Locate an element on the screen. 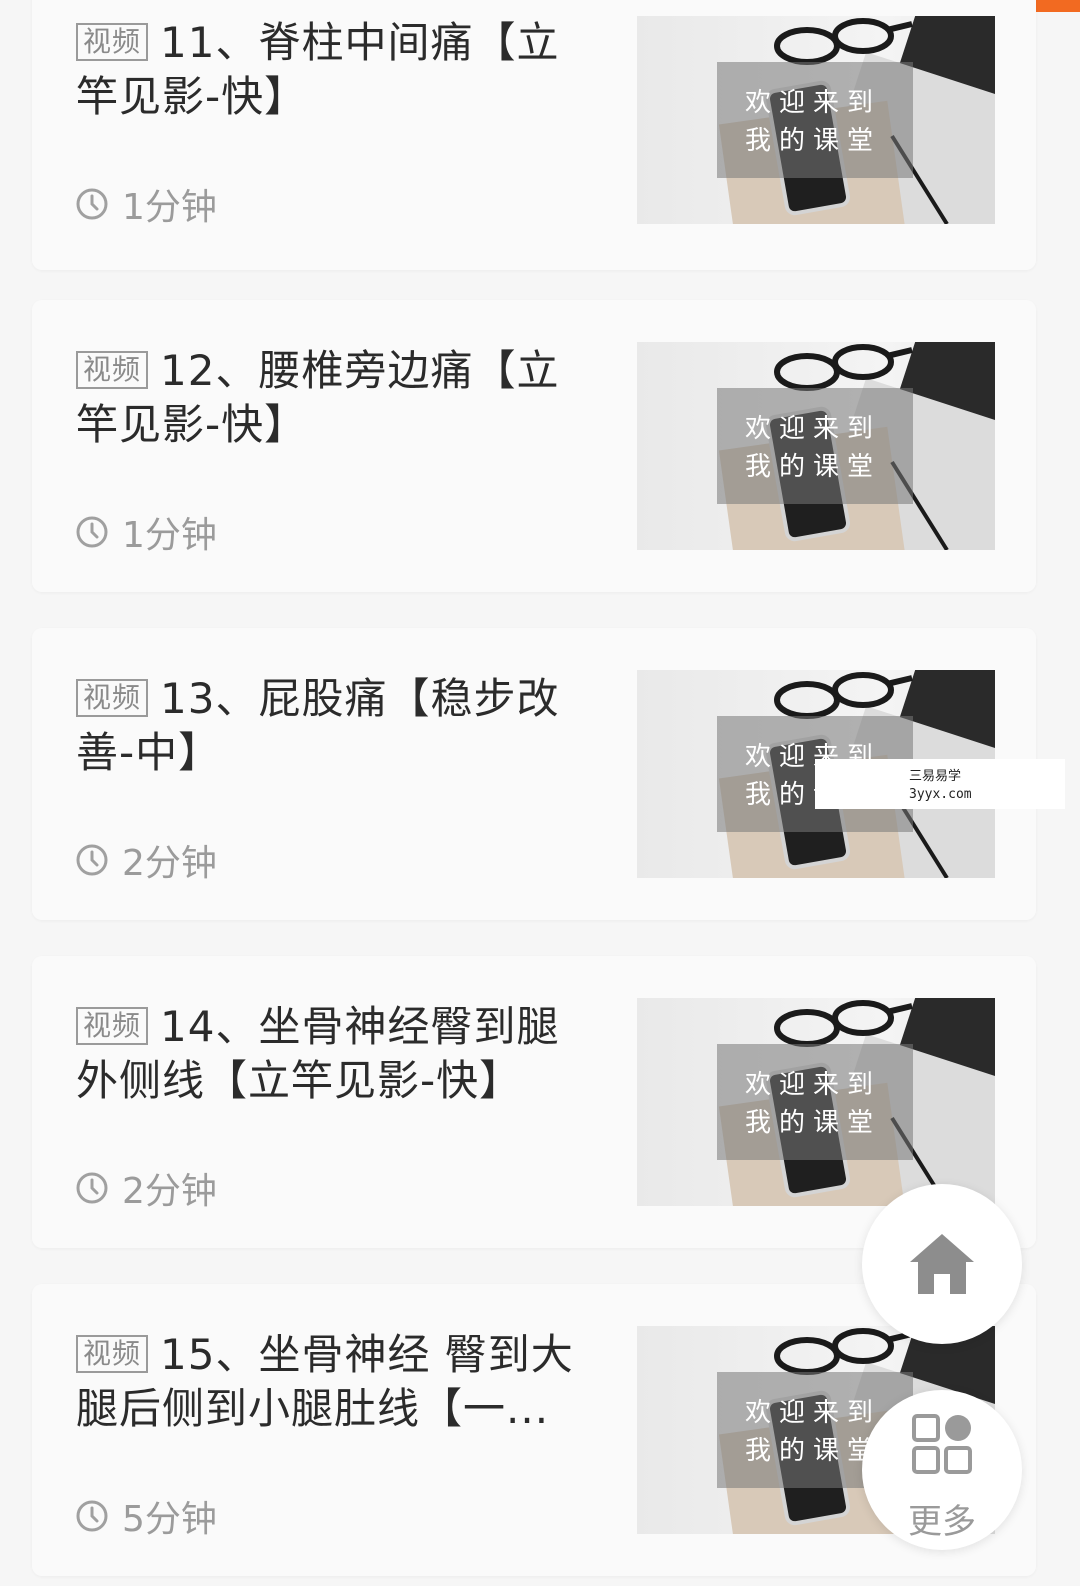 The width and height of the screenshot is (1080, 1586). lesson-title-text: 14、坐骨神经臀到腿外侧线【立竿见影-快】 is located at coordinates (318, 1053).